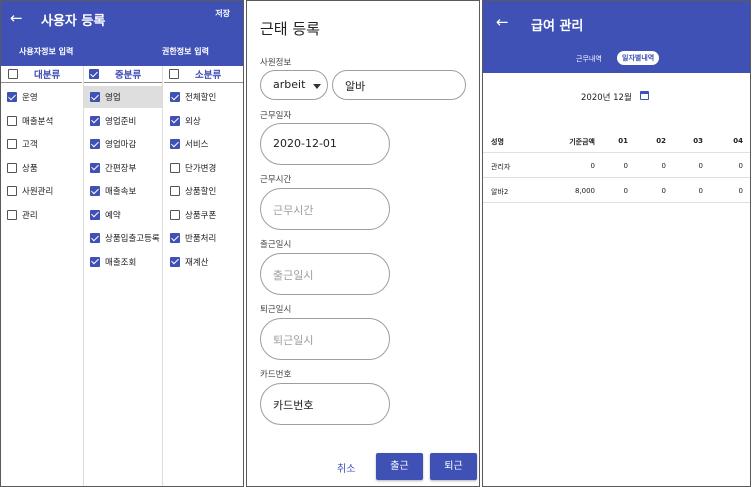 The height and width of the screenshot is (487, 752). What do you see at coordinates (41, 121) in the screenshot?
I see `permission-item: 매출분석` at bounding box center [41, 121].